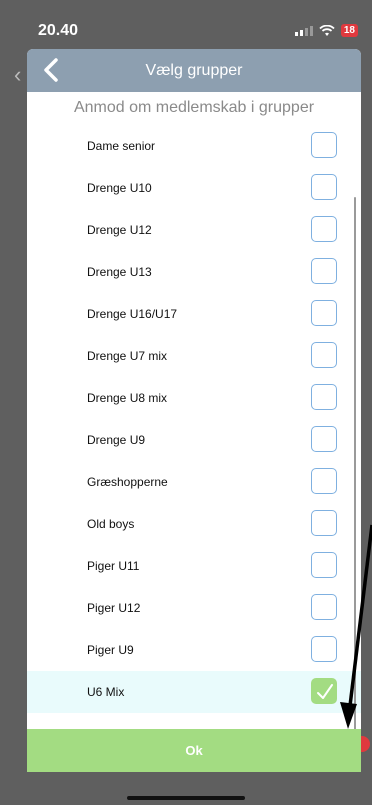 The image size is (372, 805). What do you see at coordinates (194, 314) in the screenshot?
I see `group-row: Drenge U16/U17` at bounding box center [194, 314].